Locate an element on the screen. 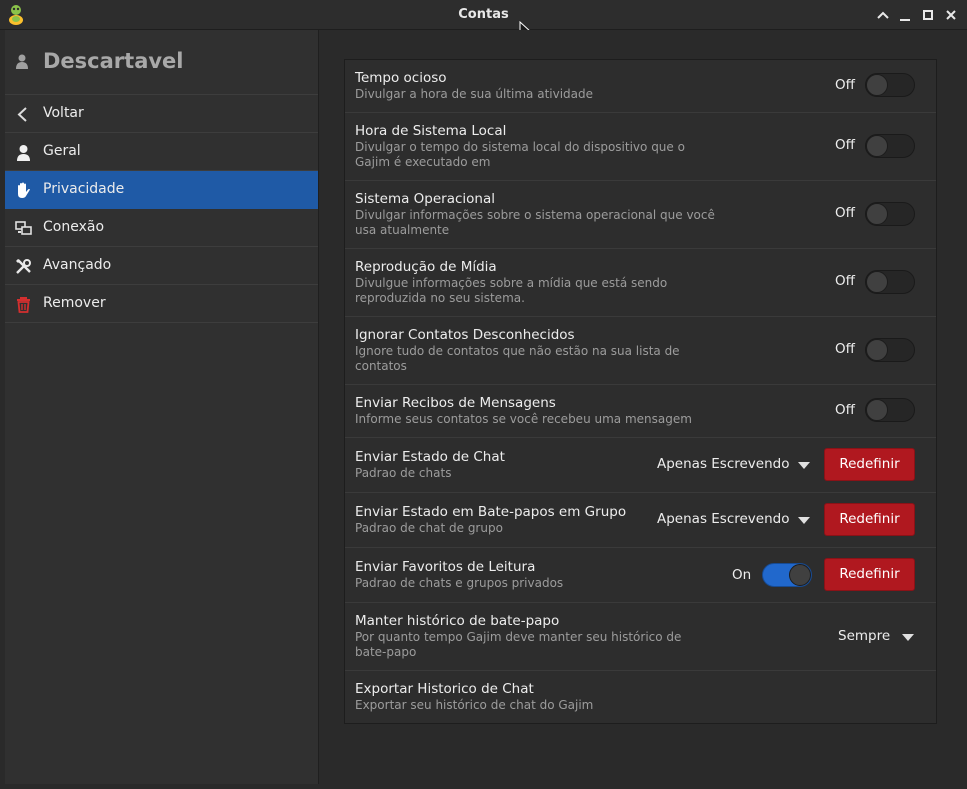 This screenshot has height=789, width=967. setting-subtitle: Divulgar a hora de sua última atividade is located at coordinates (474, 94).